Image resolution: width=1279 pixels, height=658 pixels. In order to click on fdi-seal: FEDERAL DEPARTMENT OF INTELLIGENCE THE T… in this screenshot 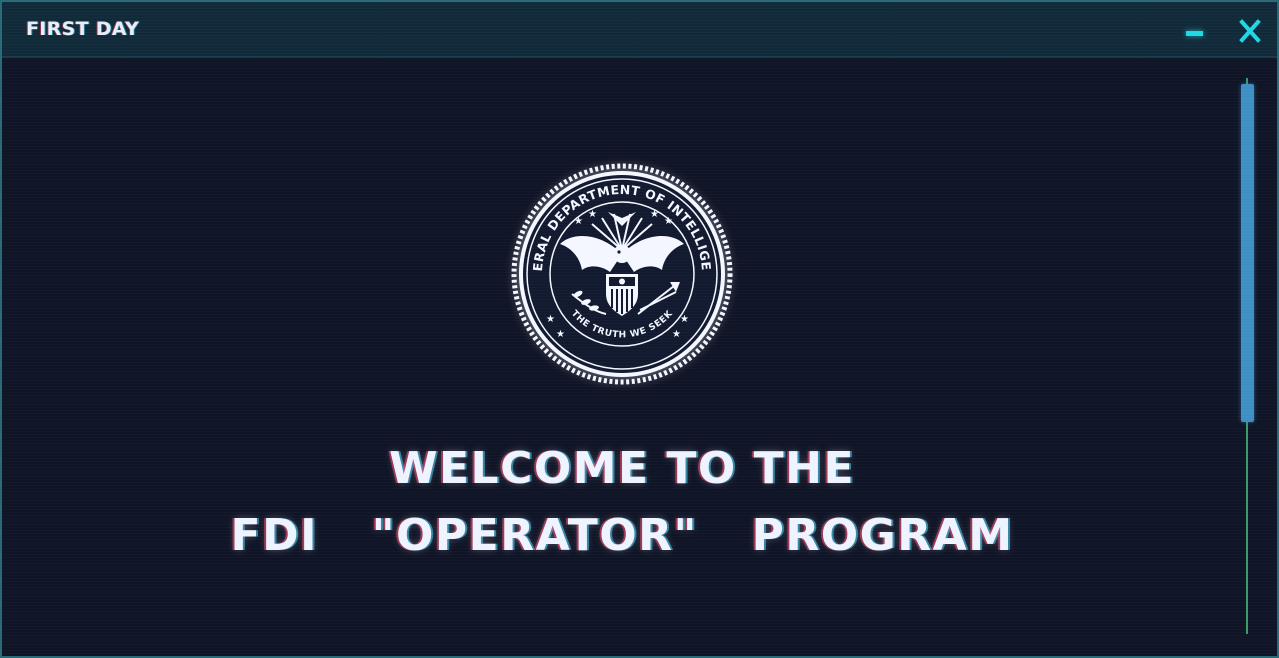, I will do `click(621, 273)`.